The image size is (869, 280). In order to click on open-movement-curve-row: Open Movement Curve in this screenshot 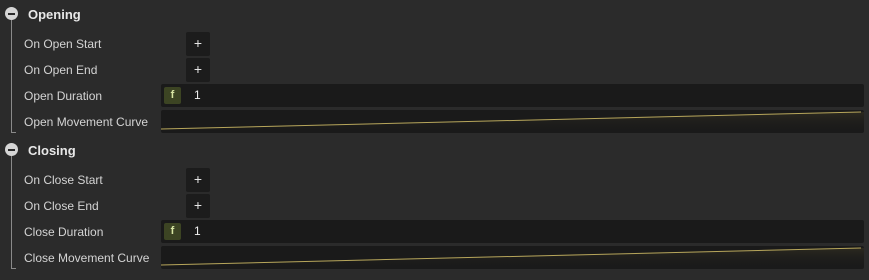, I will do `click(434, 122)`.